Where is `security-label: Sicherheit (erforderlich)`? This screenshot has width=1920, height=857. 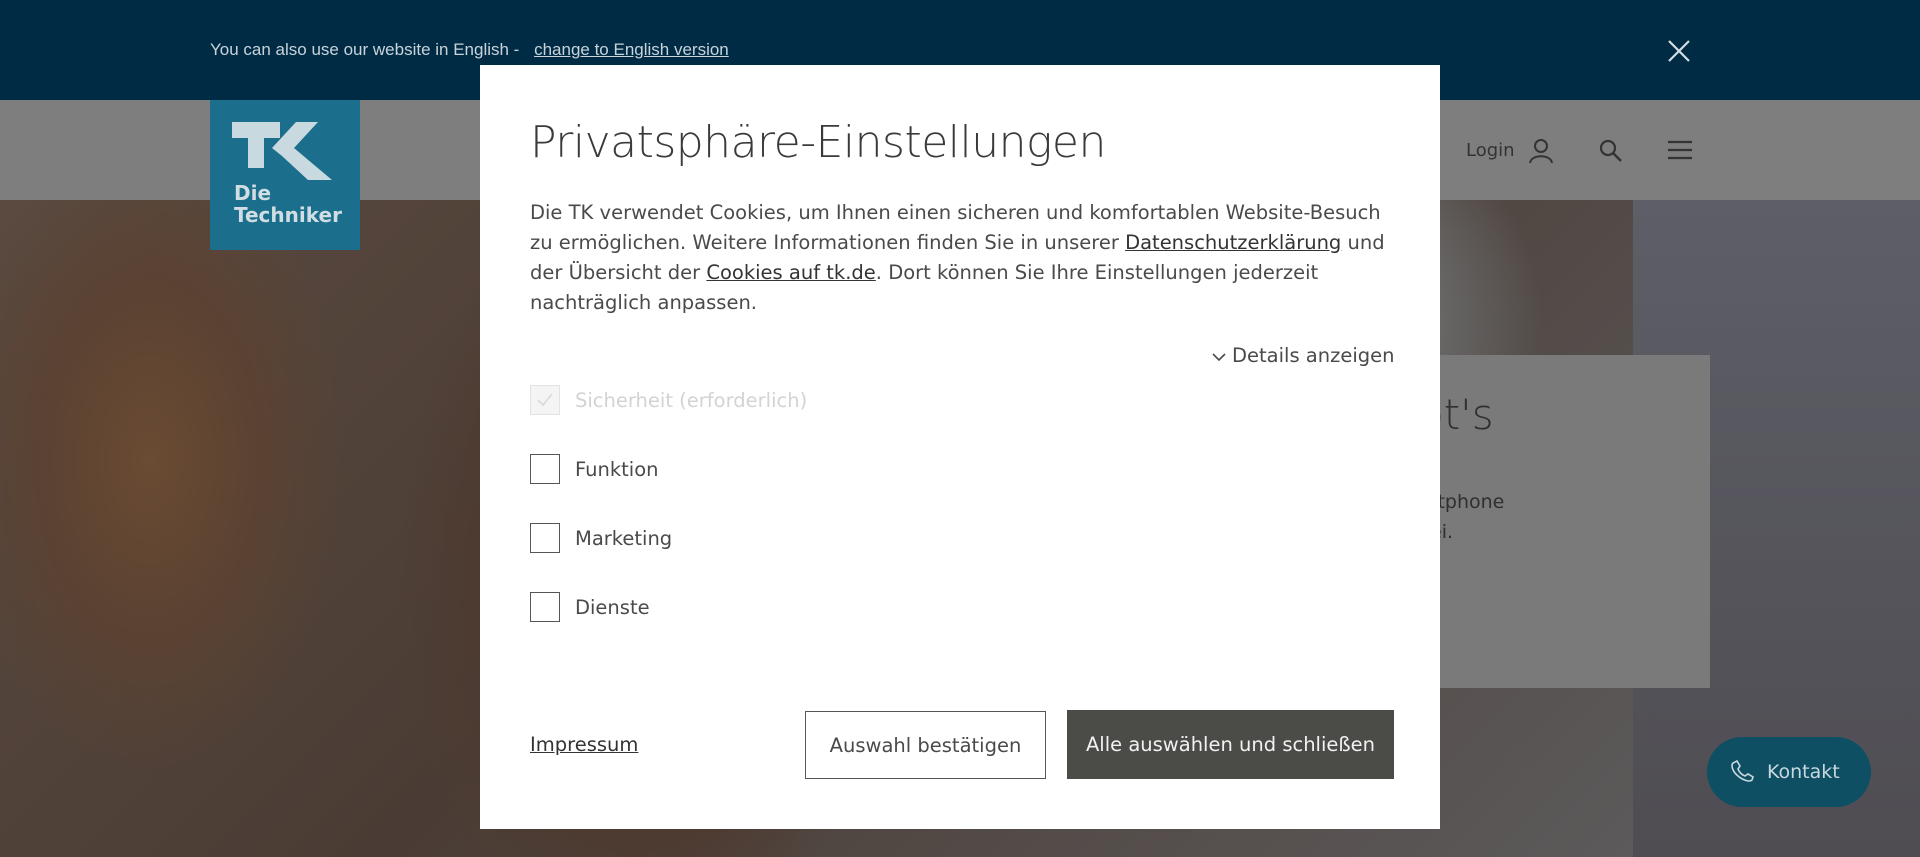 security-label: Sicherheit (erforderlich) is located at coordinates (691, 400).